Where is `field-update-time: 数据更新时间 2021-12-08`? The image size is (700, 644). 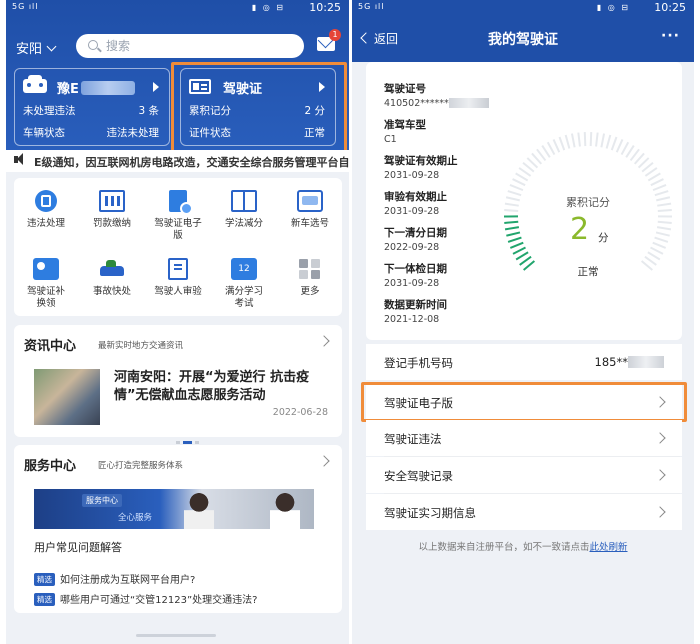 field-update-time: 数据更新时间 2021-12-08 is located at coordinates (415, 312).